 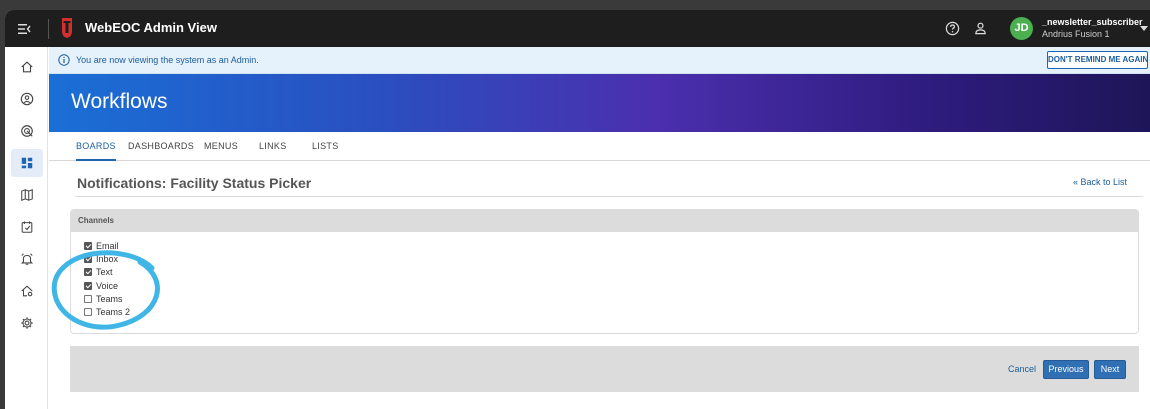 What do you see at coordinates (609, 196) in the screenshot?
I see `title-divider` at bounding box center [609, 196].